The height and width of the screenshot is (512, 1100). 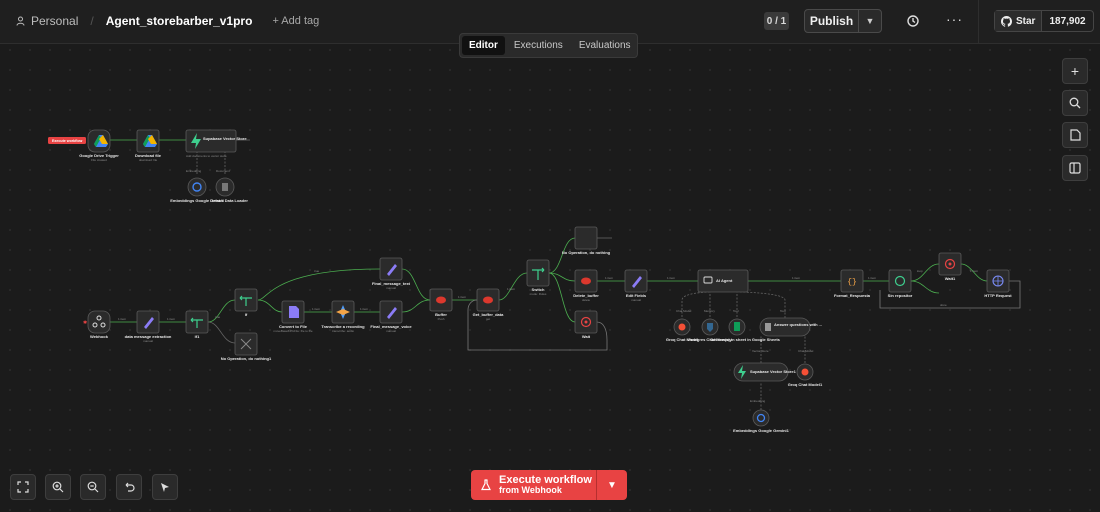 What do you see at coordinates (197, 324) in the screenshot?
I see `node-if1: If1` at bounding box center [197, 324].